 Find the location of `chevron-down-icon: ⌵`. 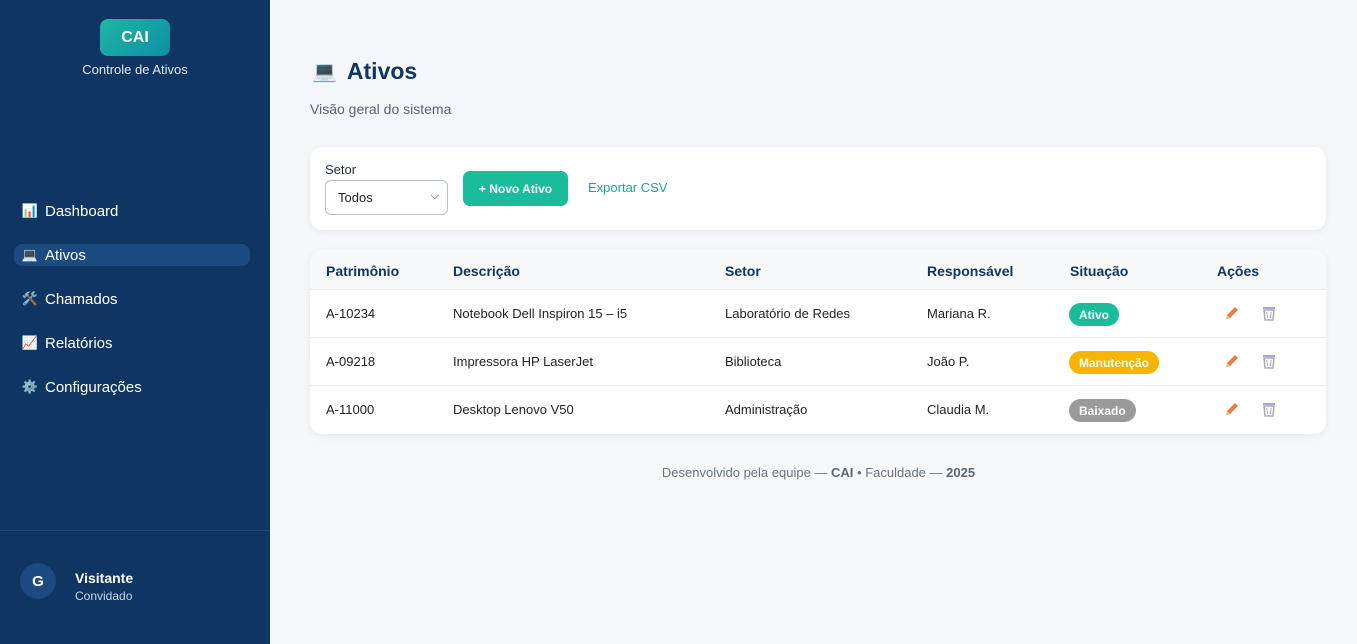

chevron-down-icon: ⌵ is located at coordinates (434, 196).